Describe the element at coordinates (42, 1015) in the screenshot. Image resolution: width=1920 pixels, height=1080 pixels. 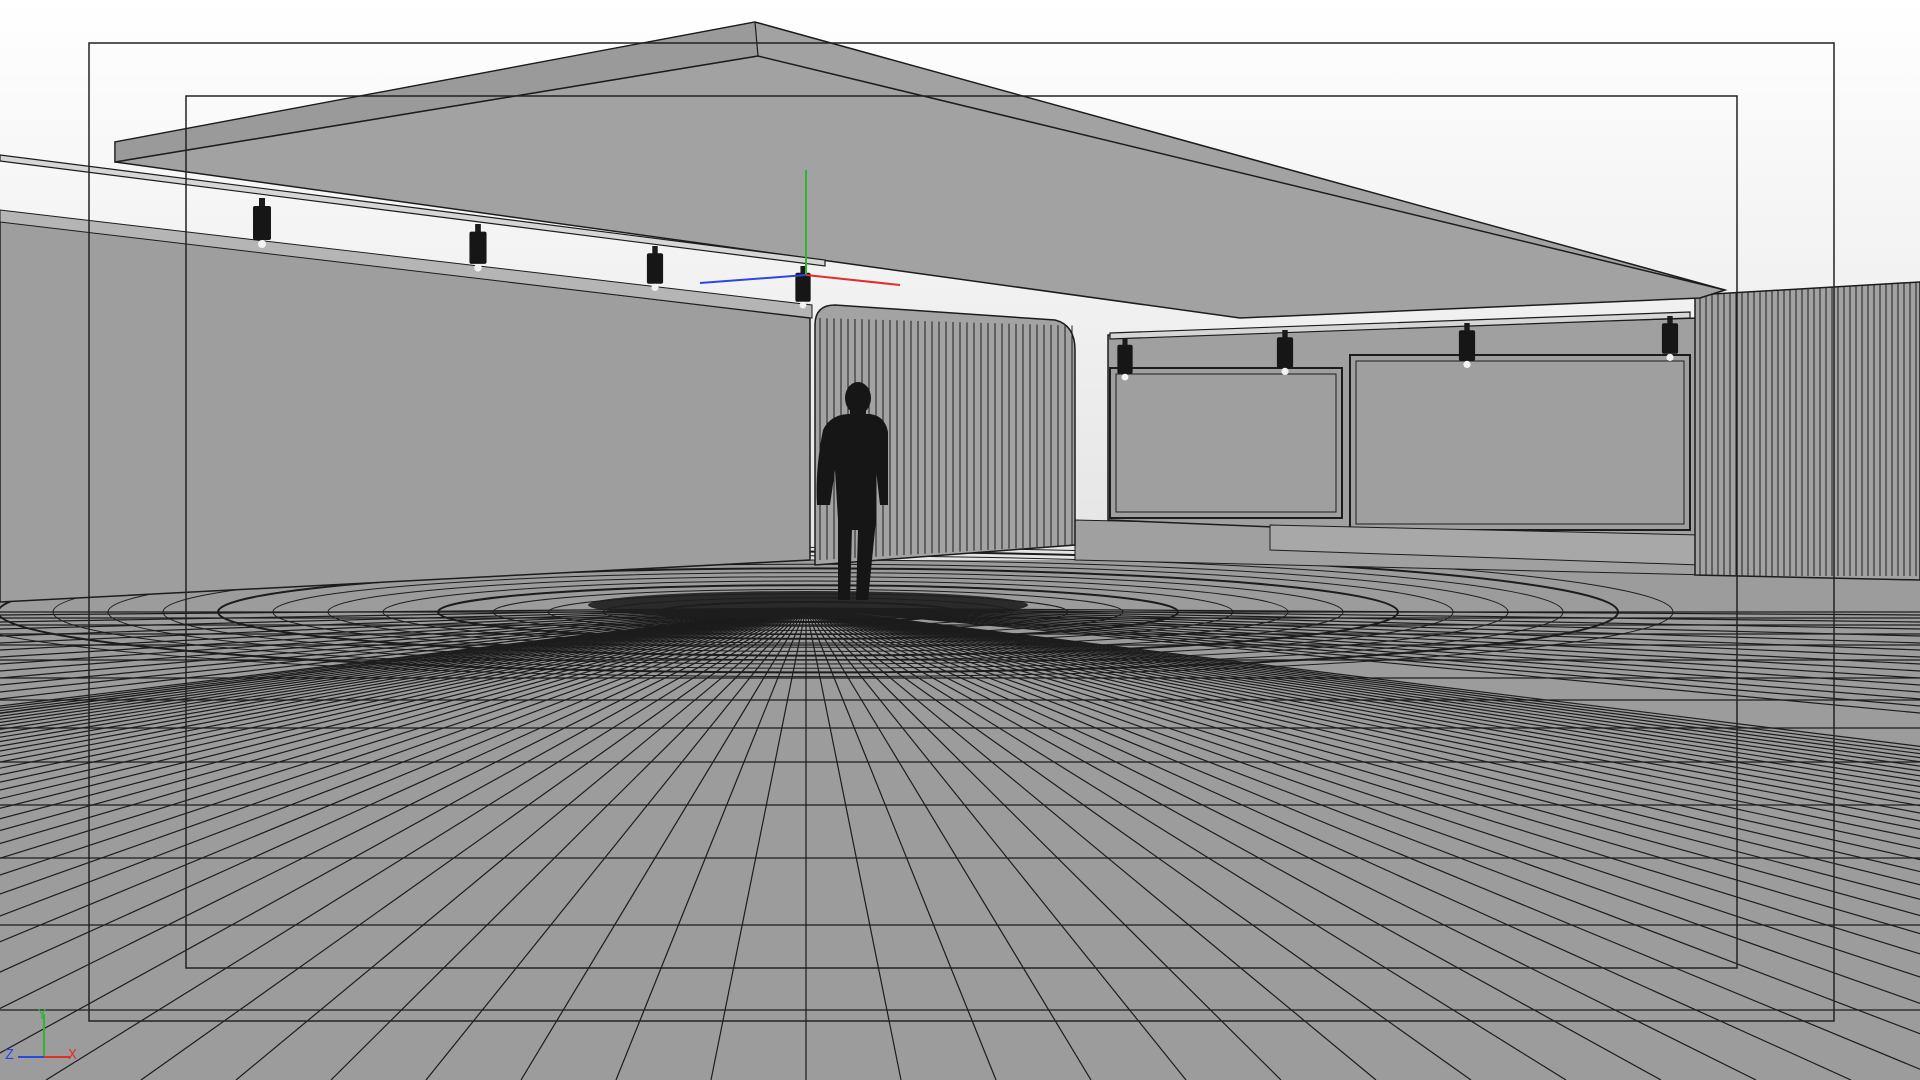
I see `y-axis-label: Y` at that location.